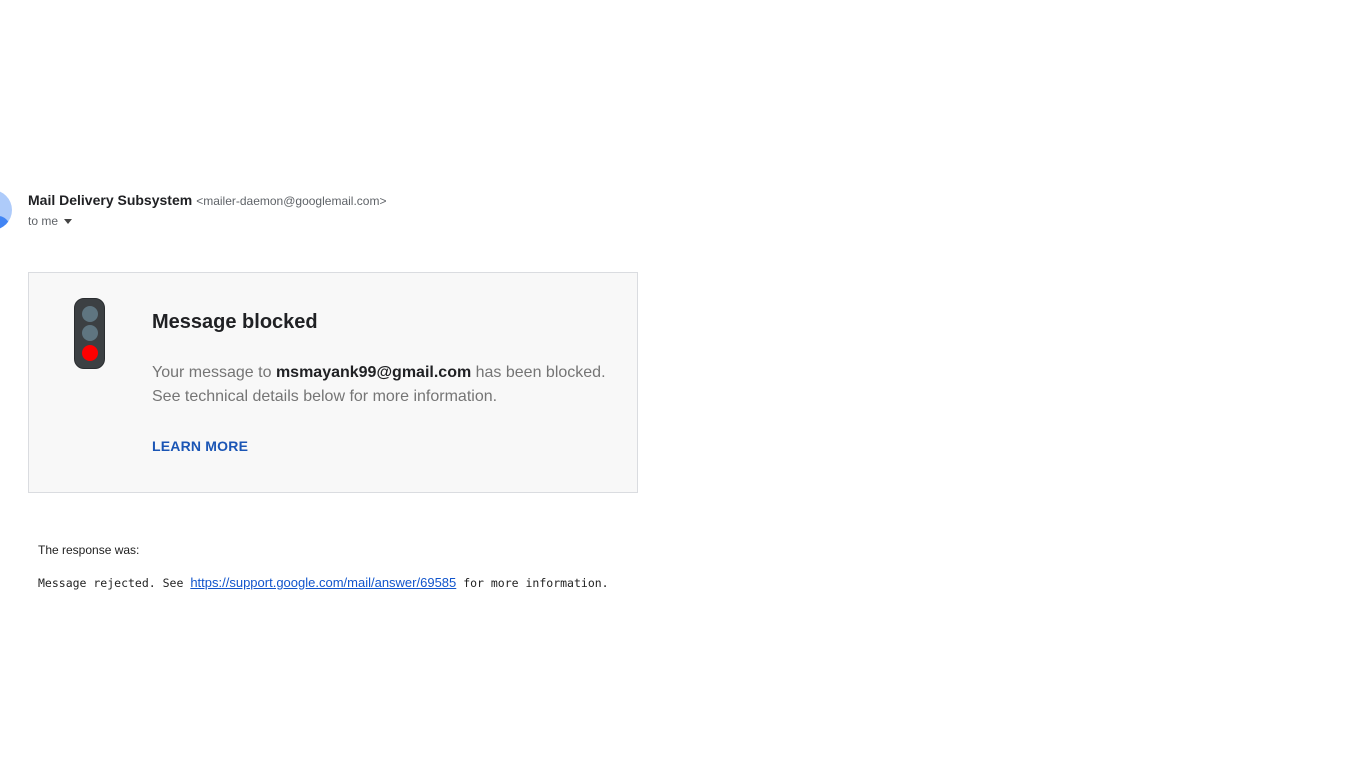 The width and height of the screenshot is (1366, 768). What do you see at coordinates (373, 372) in the screenshot?
I see `blocked-recipient-address: msmayank99@gmail.com` at bounding box center [373, 372].